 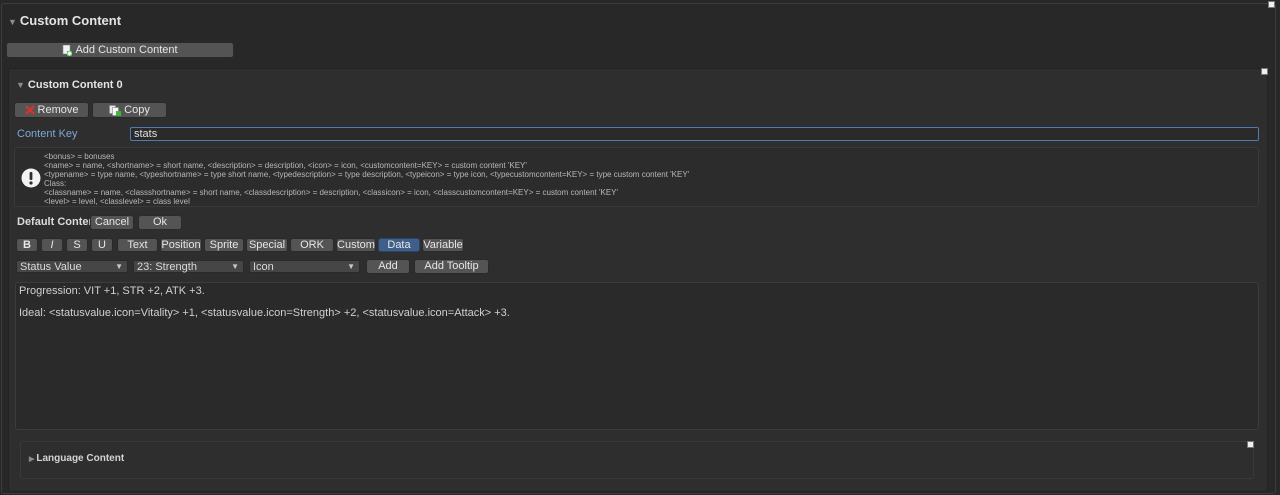 What do you see at coordinates (443, 245) in the screenshot?
I see `tab-variable: Variable` at bounding box center [443, 245].